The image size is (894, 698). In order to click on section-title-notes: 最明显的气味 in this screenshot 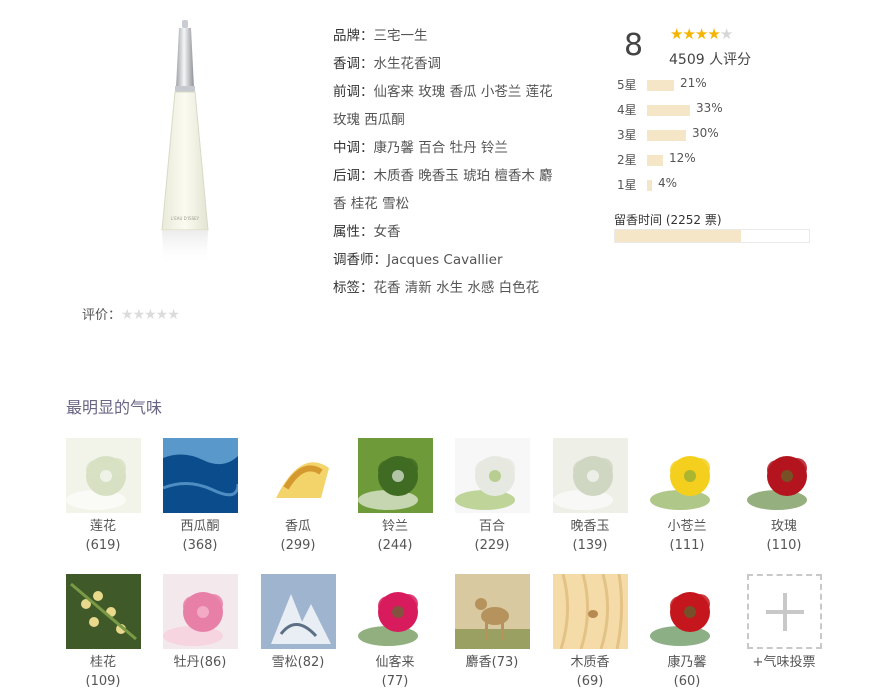, I will do `click(114, 407)`.